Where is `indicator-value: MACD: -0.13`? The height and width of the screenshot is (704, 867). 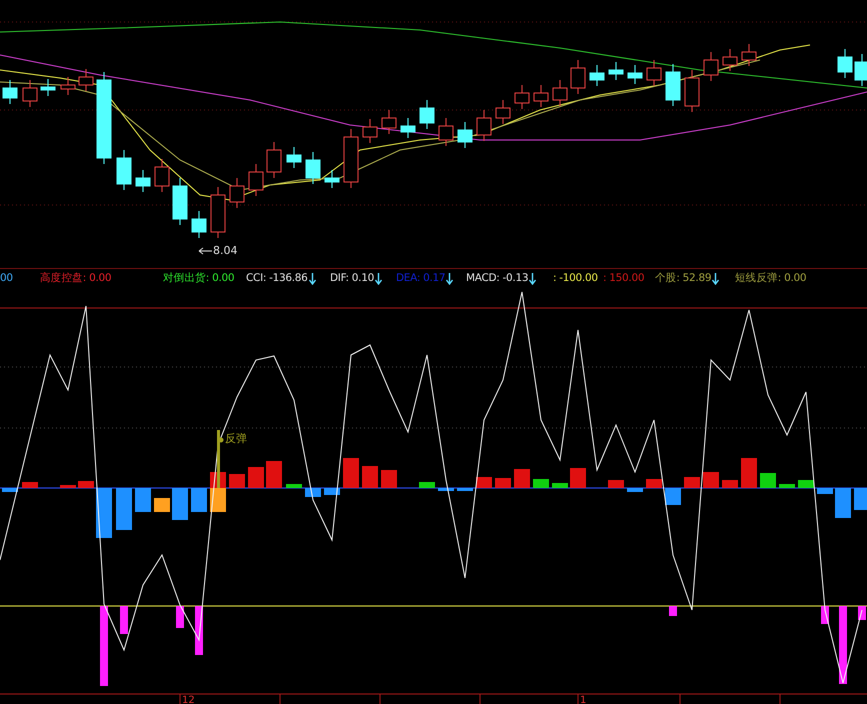 indicator-value: MACD: -0.13 is located at coordinates (497, 278).